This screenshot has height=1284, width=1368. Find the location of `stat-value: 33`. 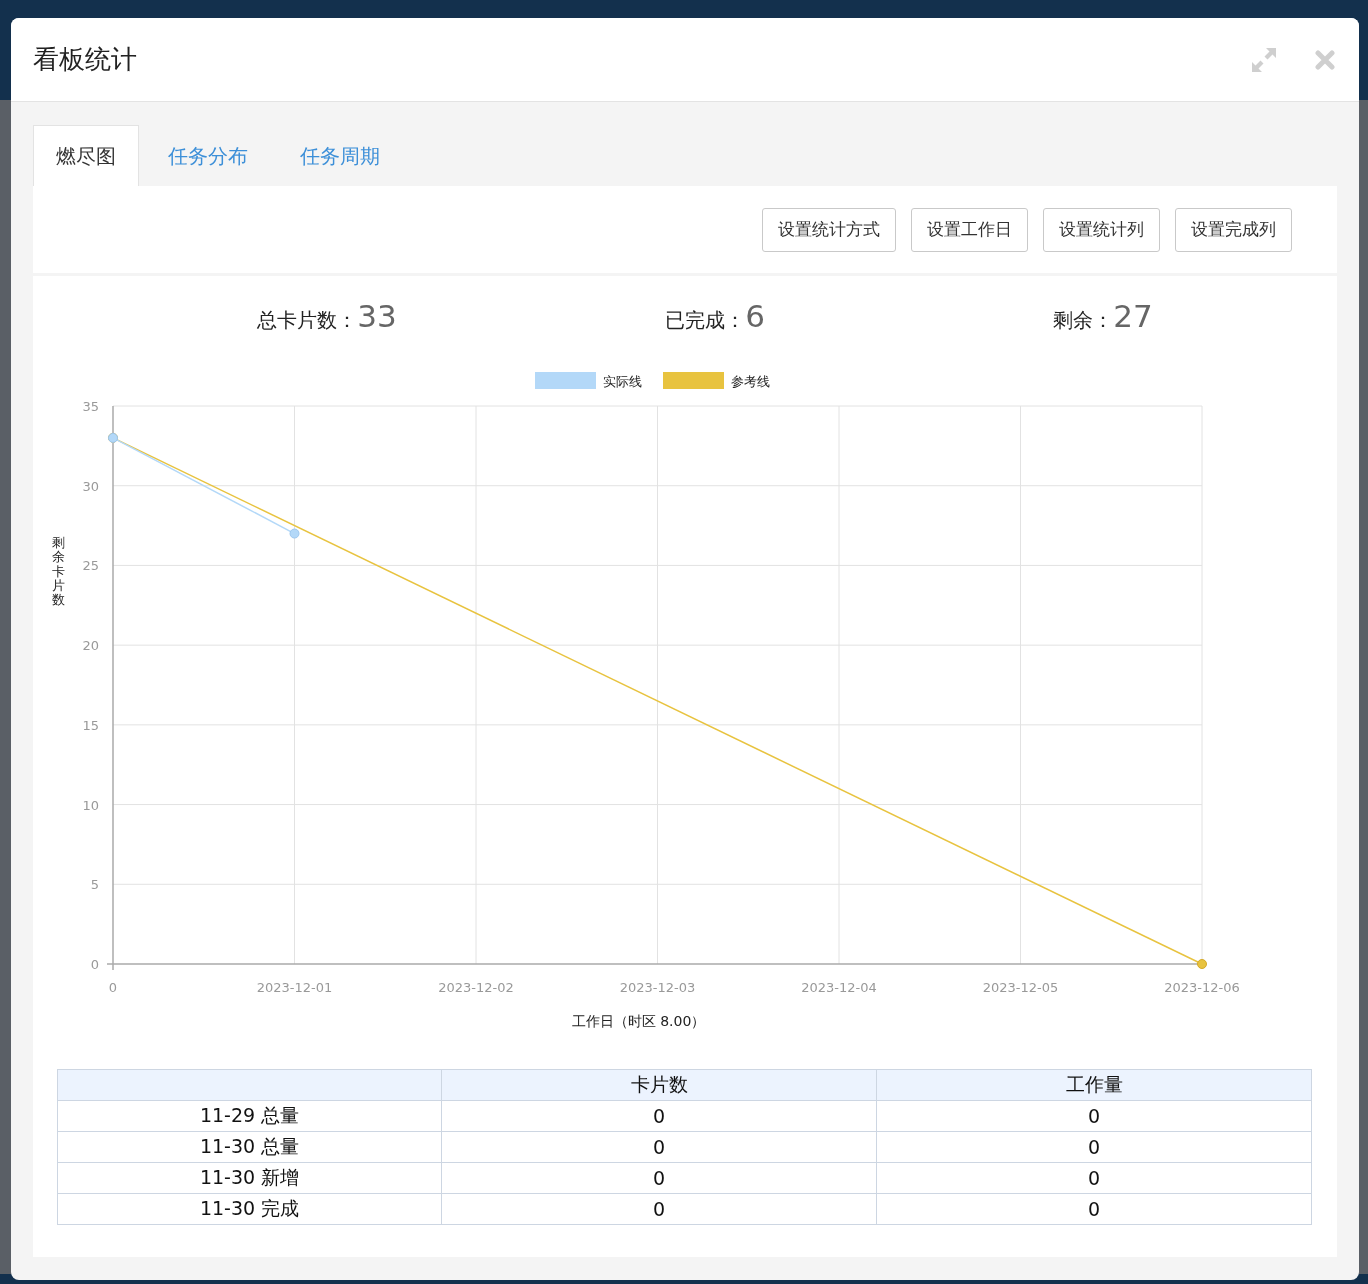

stat-value: 33 is located at coordinates (377, 316).